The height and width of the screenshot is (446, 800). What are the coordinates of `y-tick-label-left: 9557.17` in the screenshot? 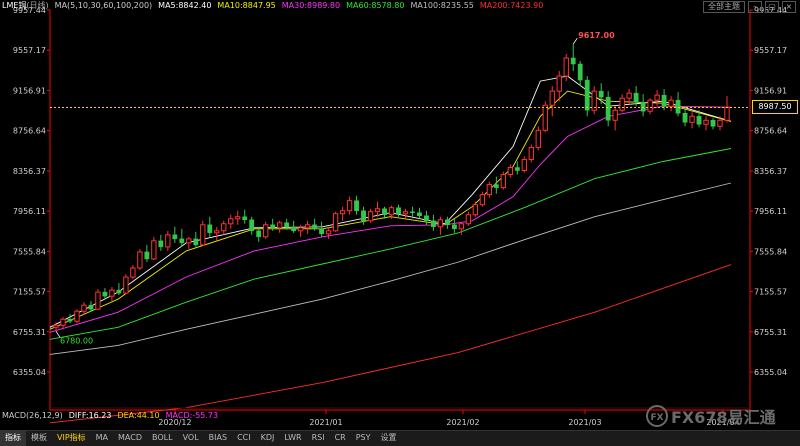 It's located at (29, 50).